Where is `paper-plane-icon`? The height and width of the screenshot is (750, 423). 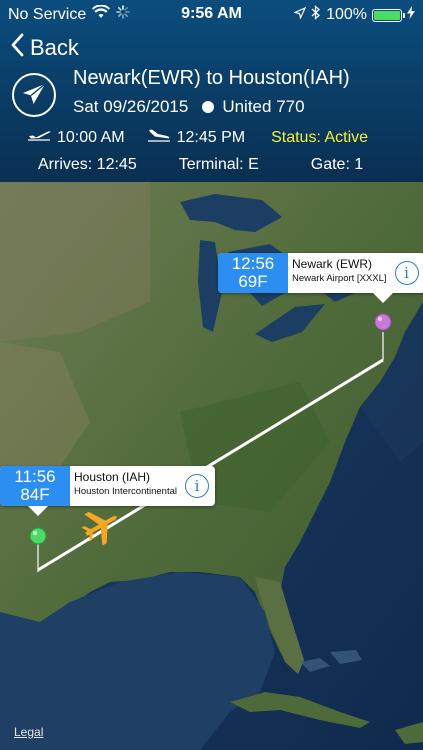
paper-plane-icon is located at coordinates (34, 95).